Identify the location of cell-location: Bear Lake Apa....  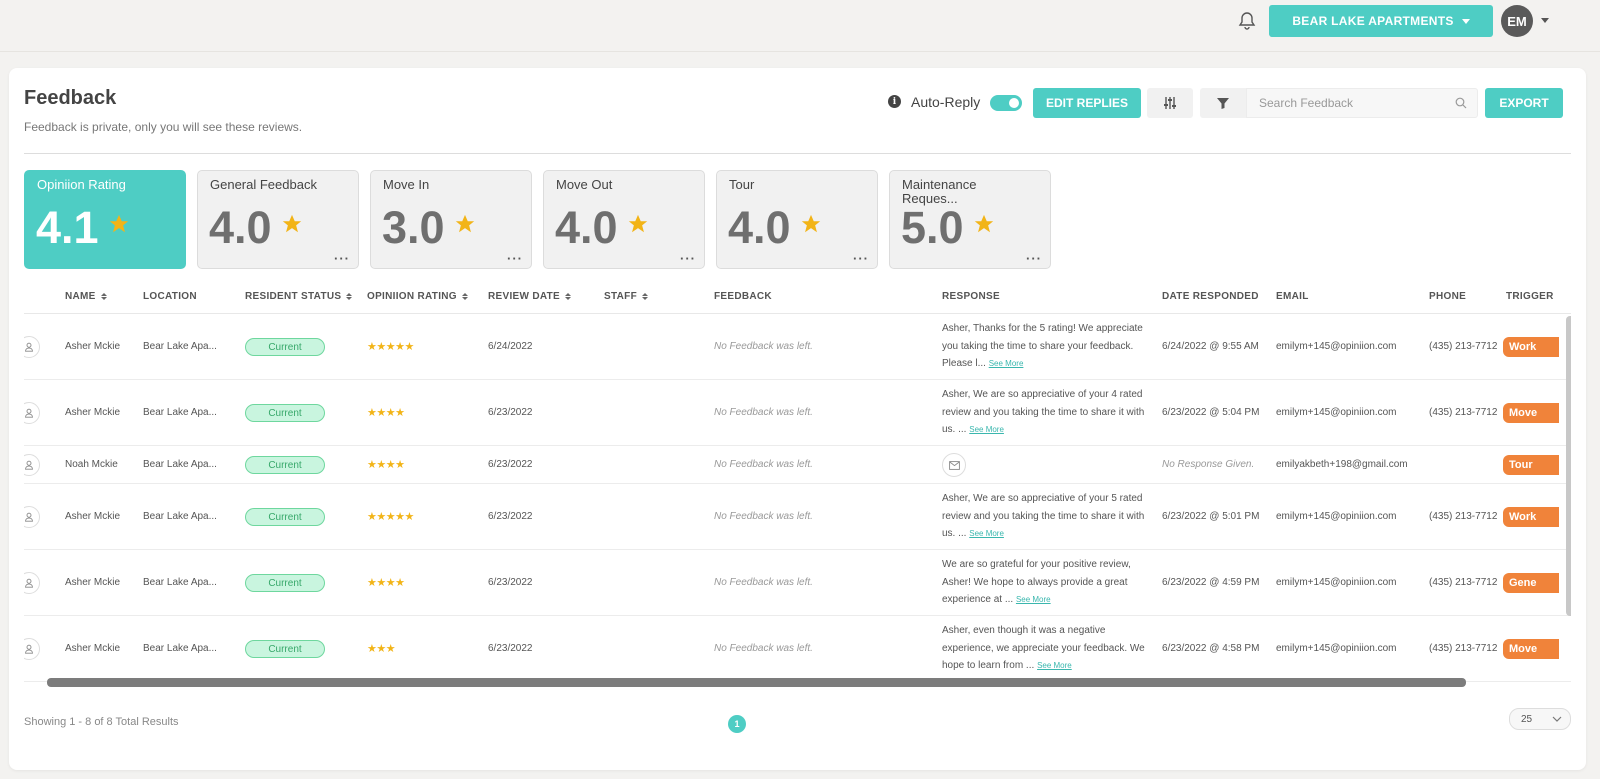
(180, 582).